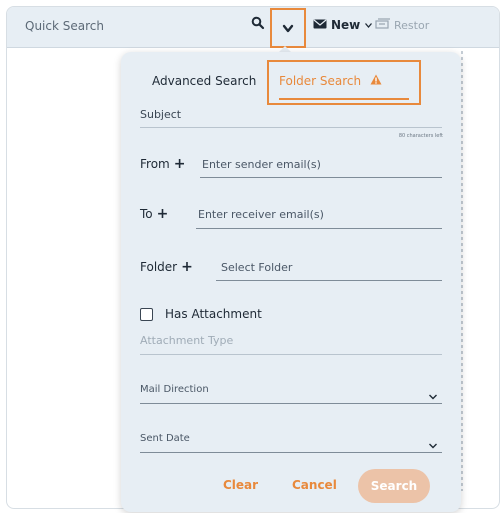 This screenshot has height=513, width=504. I want to click on mail-direction-select: Mail Direction, so click(174, 389).